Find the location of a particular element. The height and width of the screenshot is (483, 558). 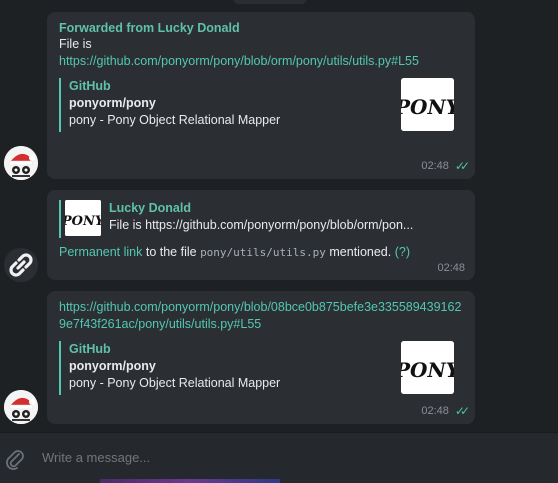

message-meta: 02:48 is located at coordinates (451, 268).